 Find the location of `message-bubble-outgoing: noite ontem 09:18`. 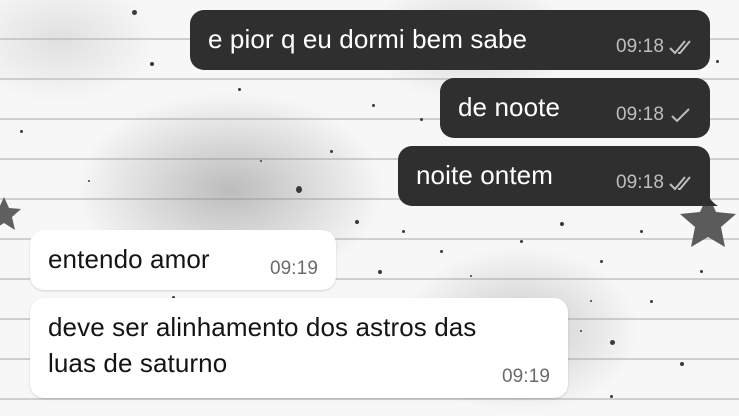

message-bubble-outgoing: noite ontem 09:18 is located at coordinates (554, 176).